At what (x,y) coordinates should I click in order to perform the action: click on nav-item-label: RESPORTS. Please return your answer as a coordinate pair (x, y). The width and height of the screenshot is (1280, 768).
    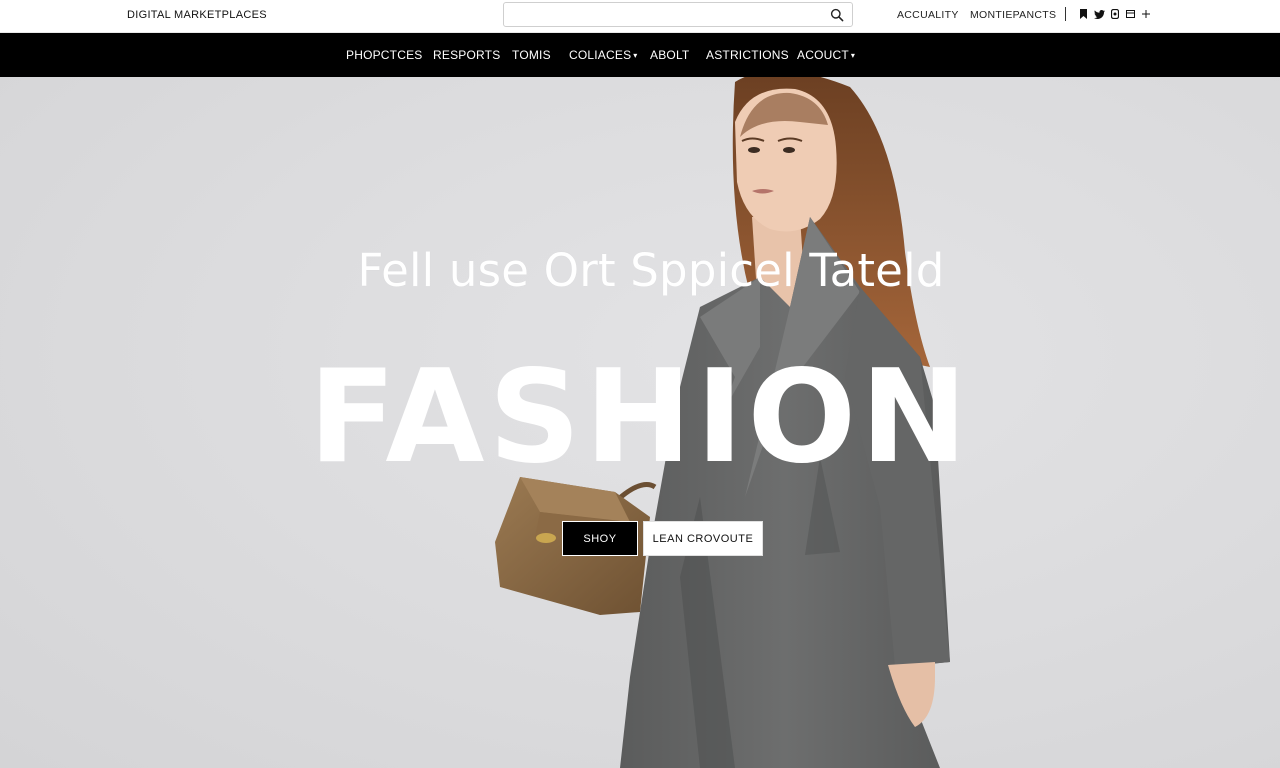
    Looking at the image, I should click on (467, 55).